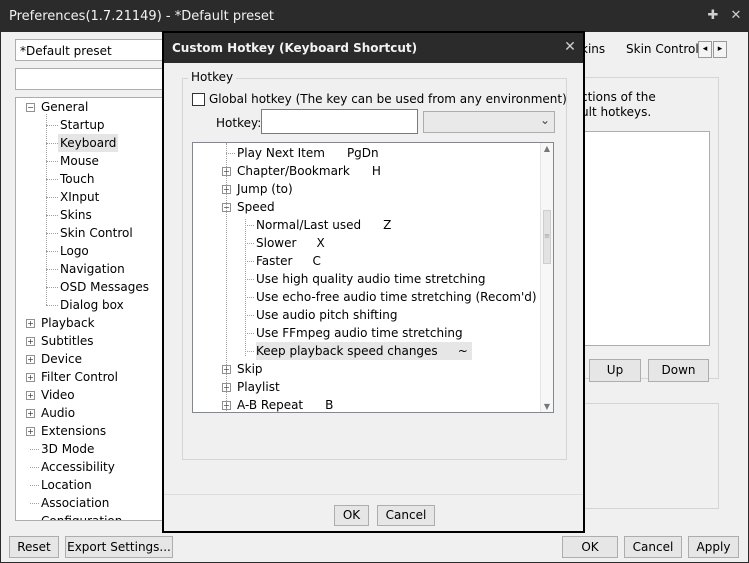 This screenshot has width=749, height=563. I want to click on tree-item-keyboard: Keyboard, so click(88, 143).